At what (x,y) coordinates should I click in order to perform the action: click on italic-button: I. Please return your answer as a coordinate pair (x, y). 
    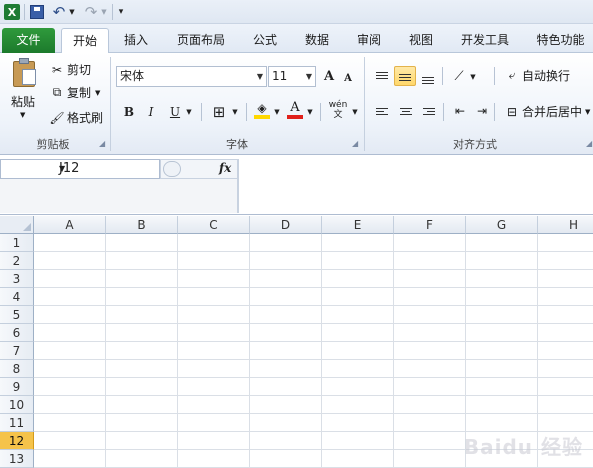
    Looking at the image, I should click on (151, 112).